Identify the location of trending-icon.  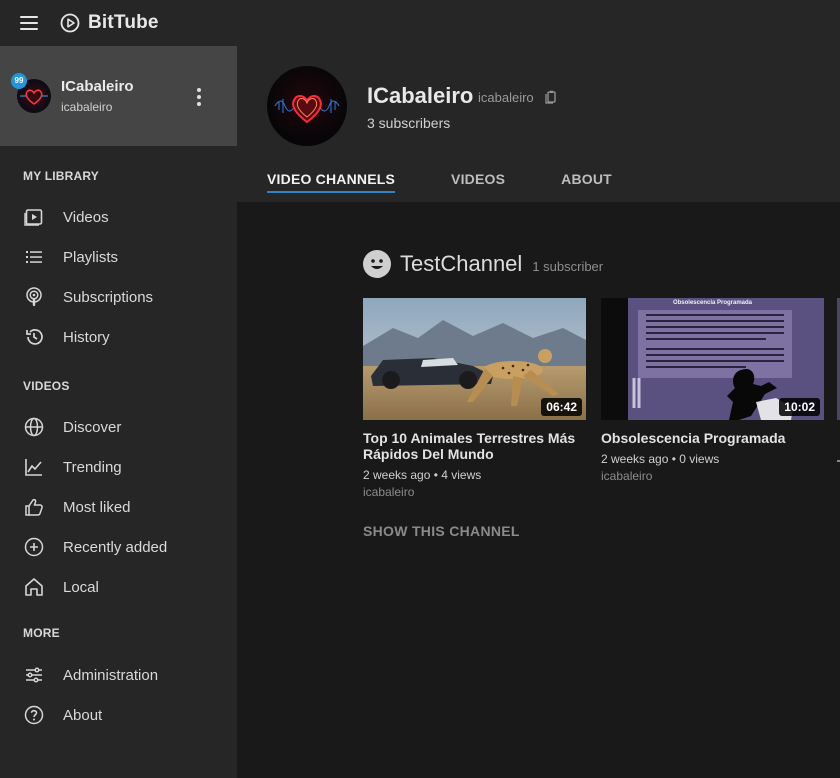
(34, 467).